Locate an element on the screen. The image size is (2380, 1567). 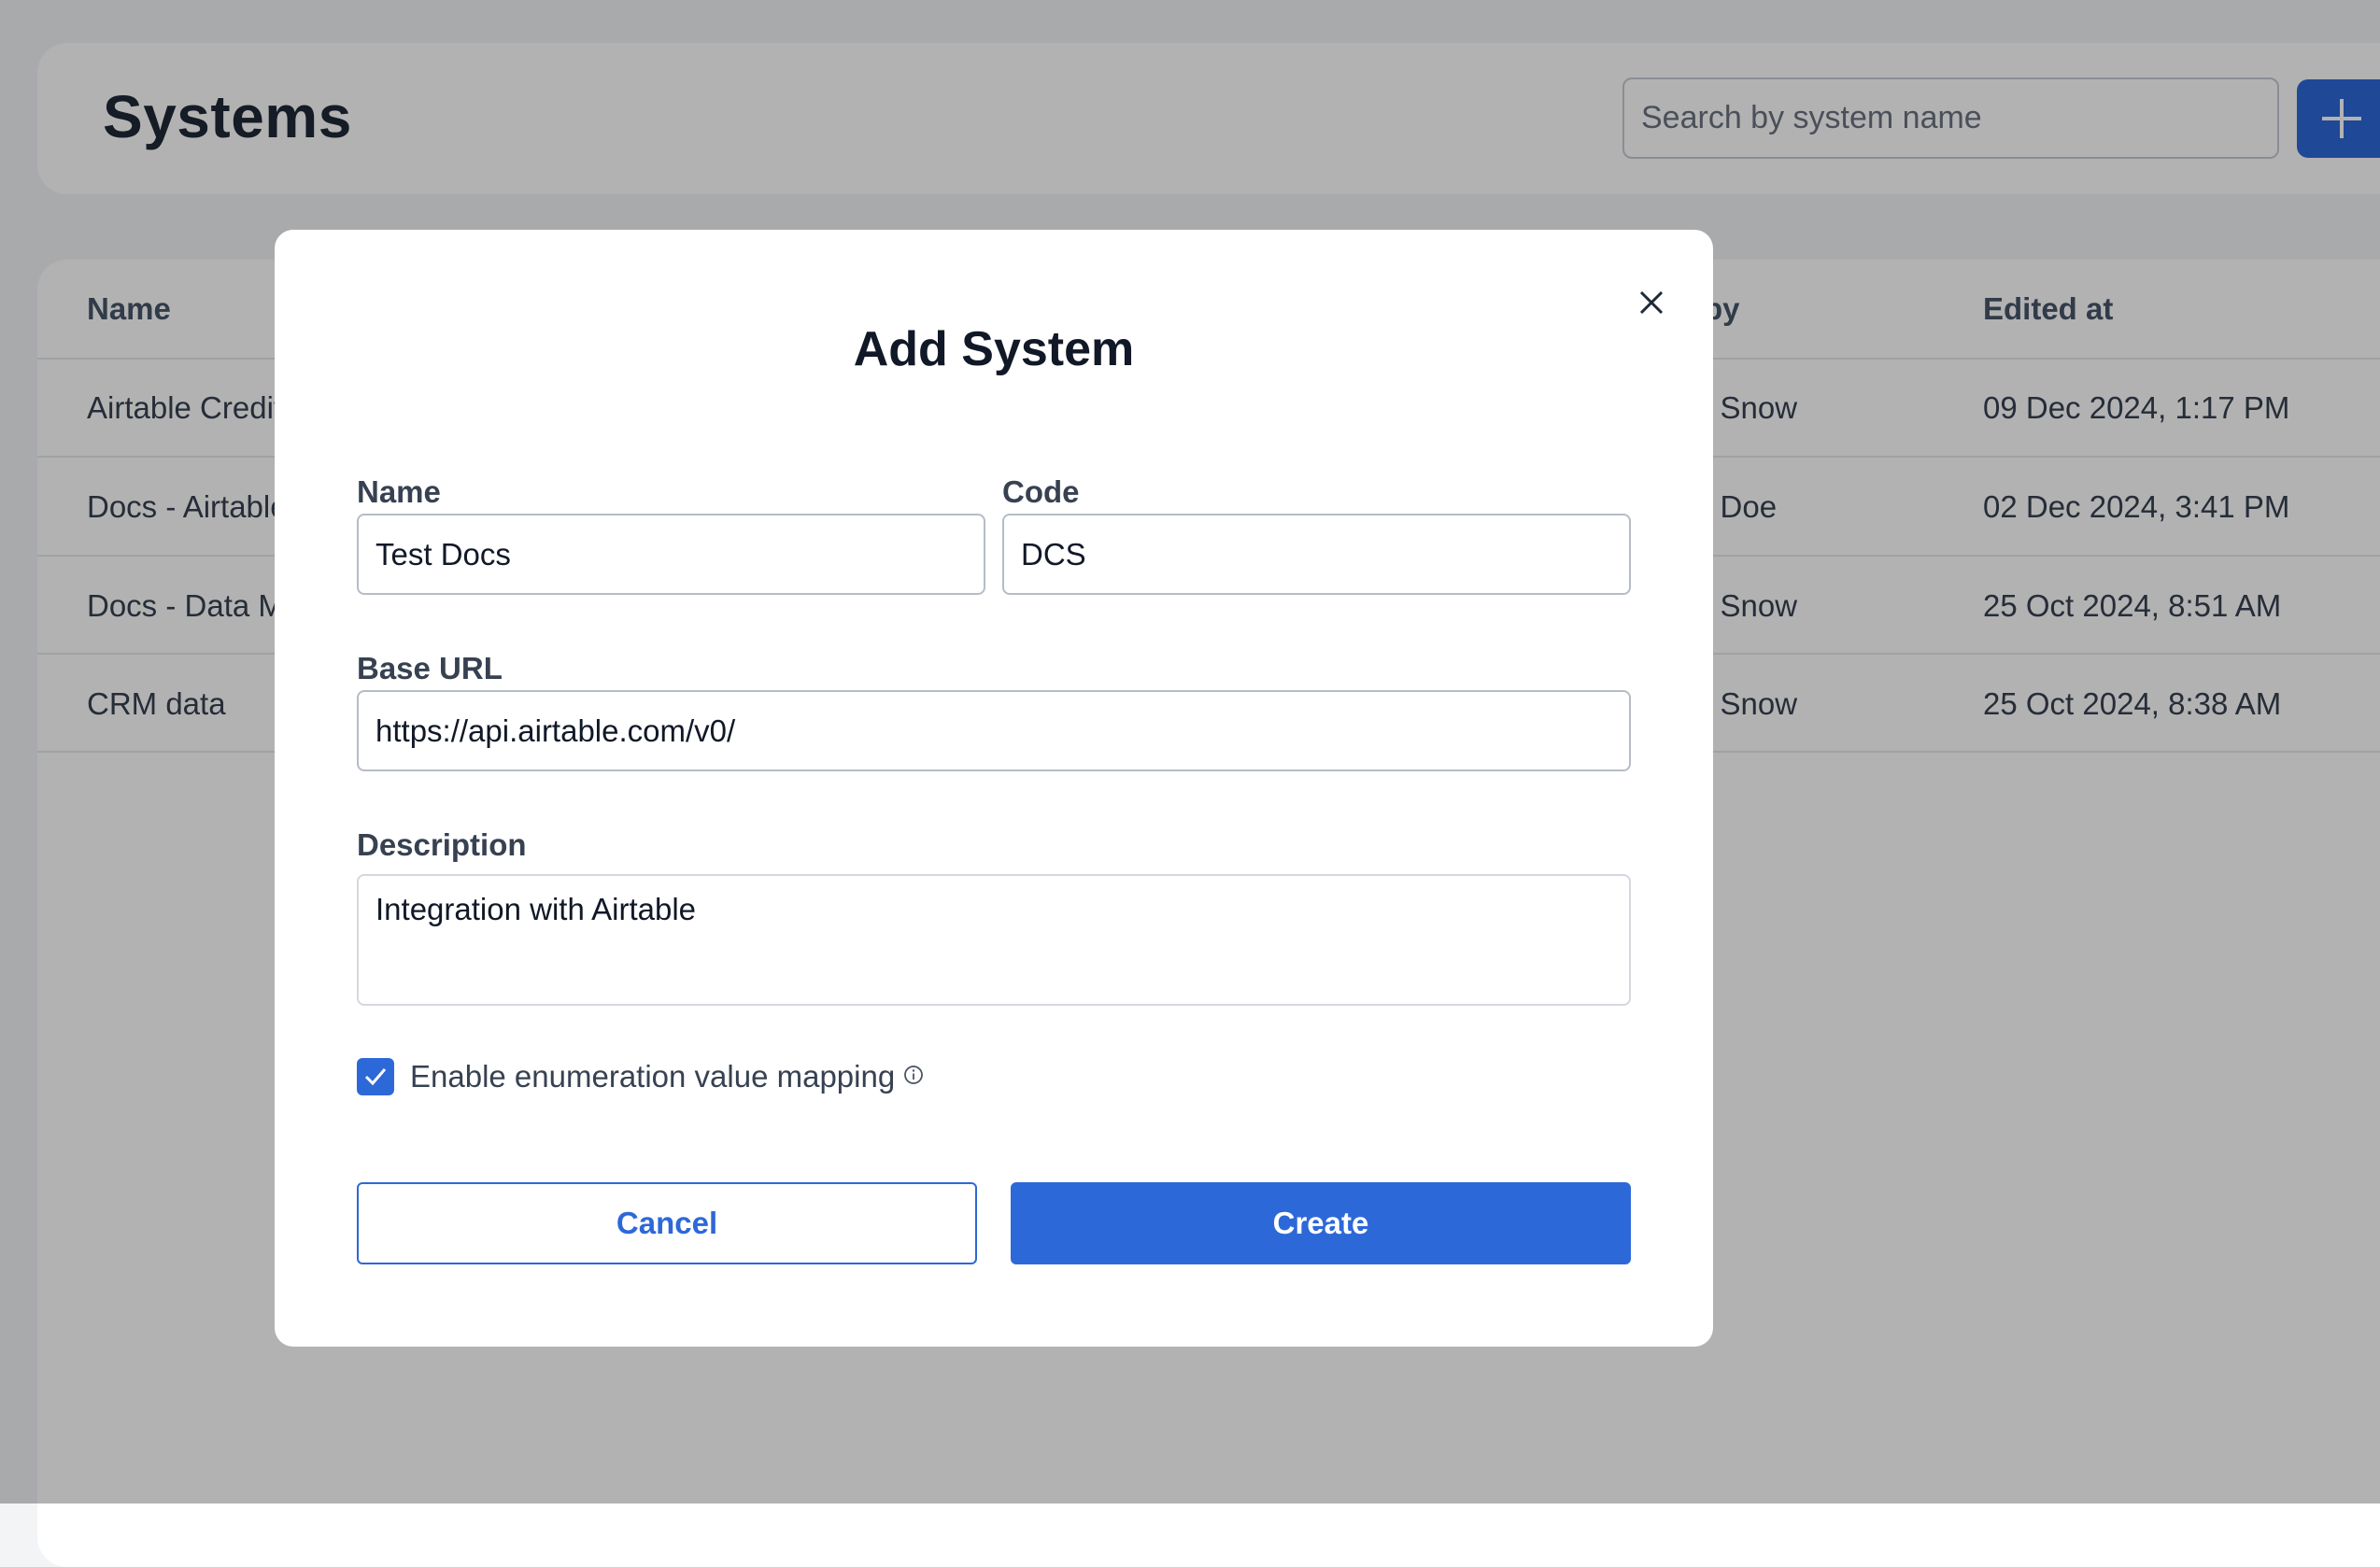
name-label: Name is located at coordinates (399, 492).